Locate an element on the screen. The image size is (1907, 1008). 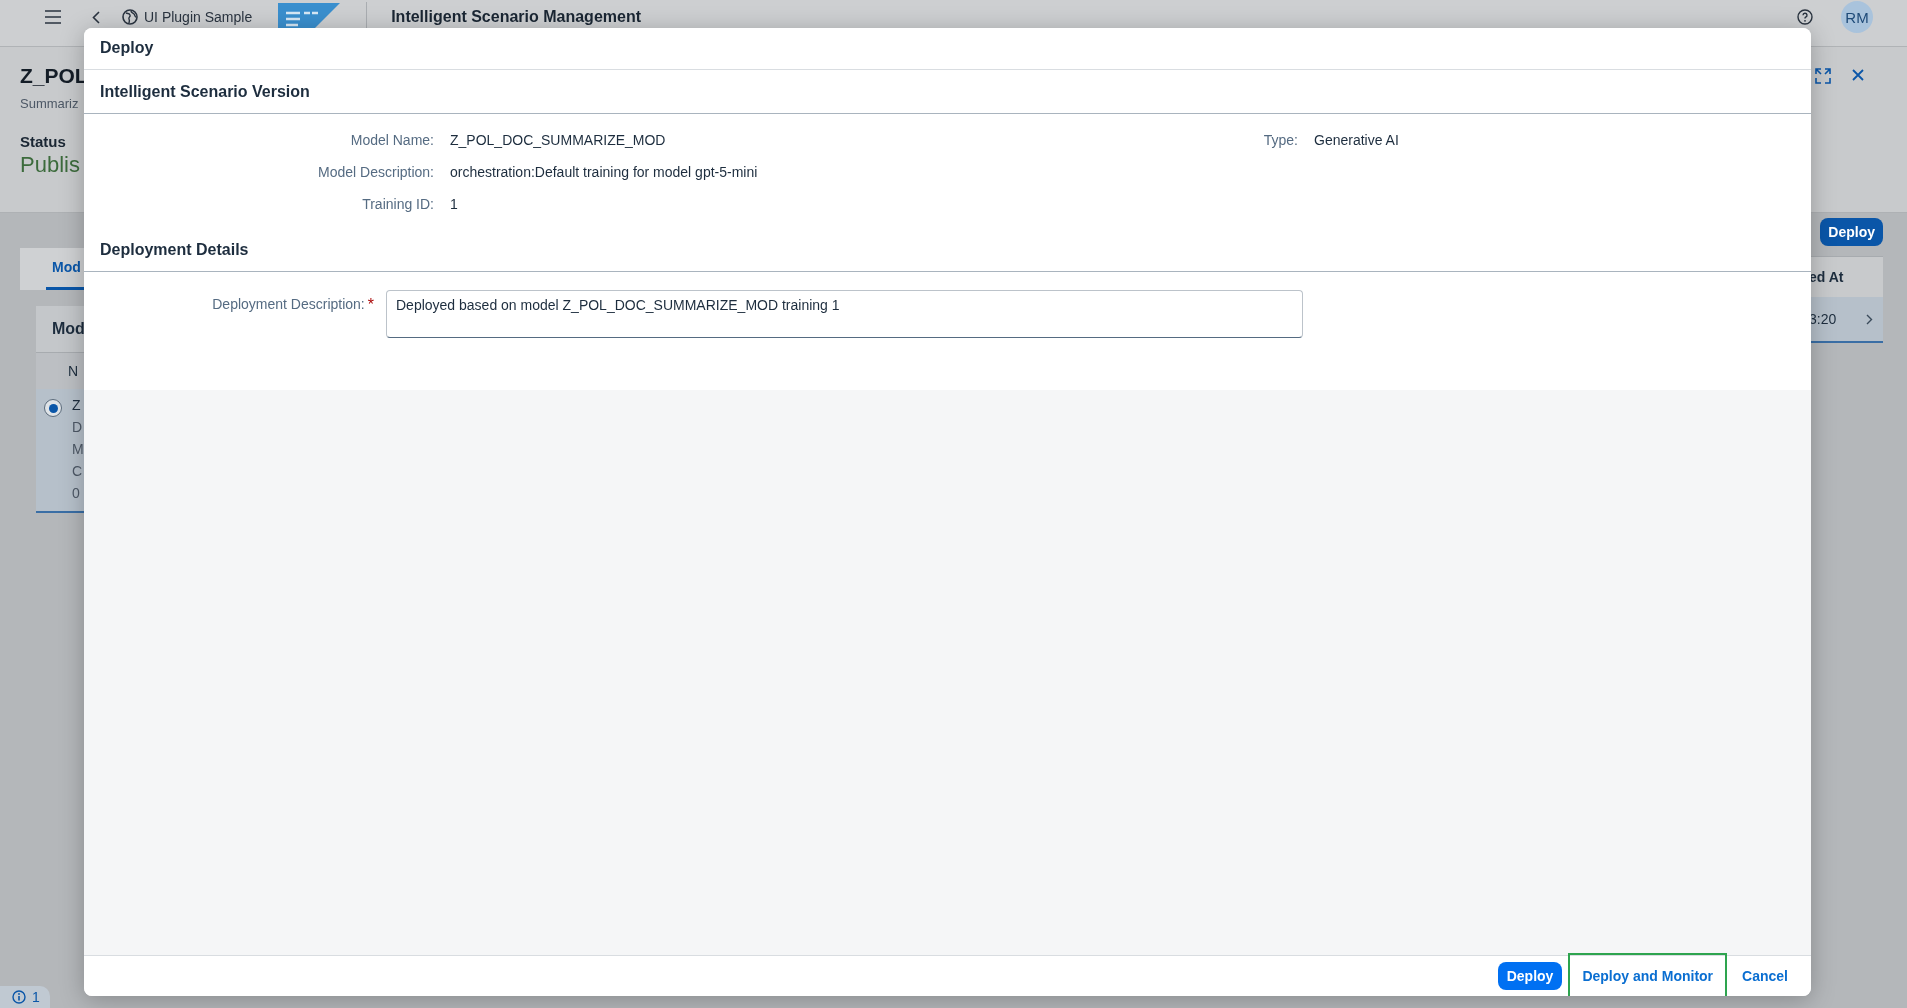
field-value: Z_POL_DOC_SUMMARIZE_MOD is located at coordinates (558, 140).